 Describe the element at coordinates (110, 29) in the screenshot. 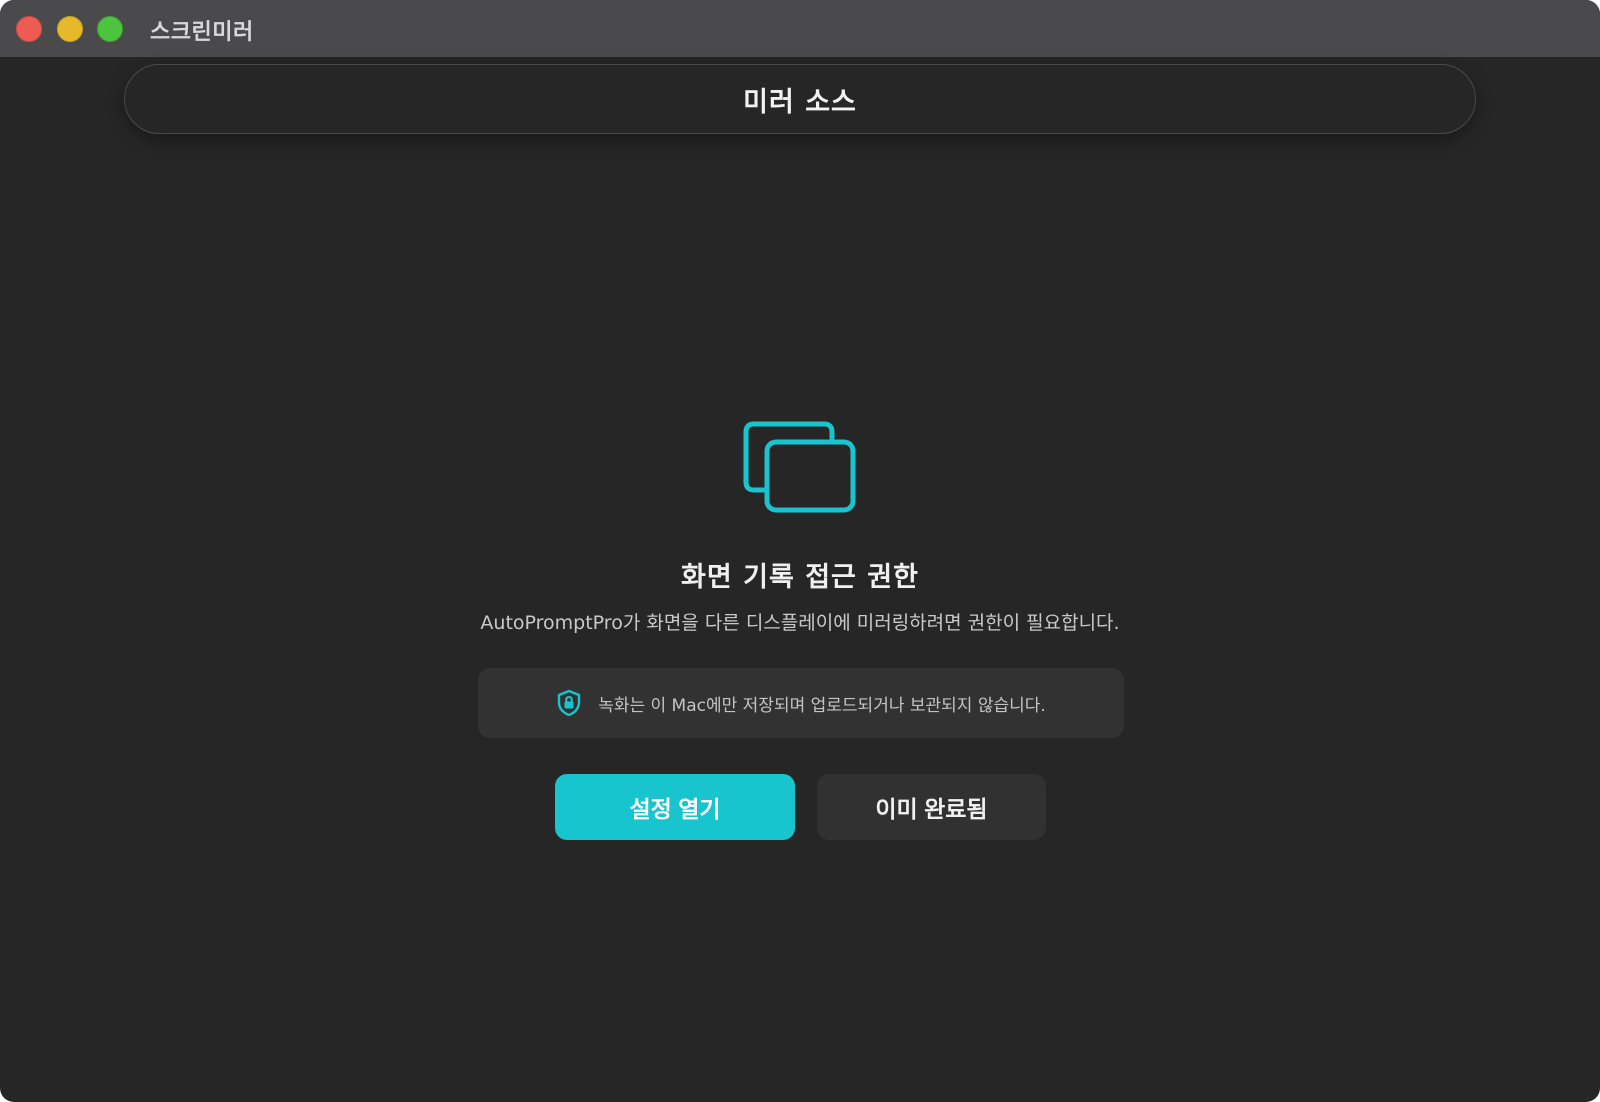

I see `zoom-button` at that location.